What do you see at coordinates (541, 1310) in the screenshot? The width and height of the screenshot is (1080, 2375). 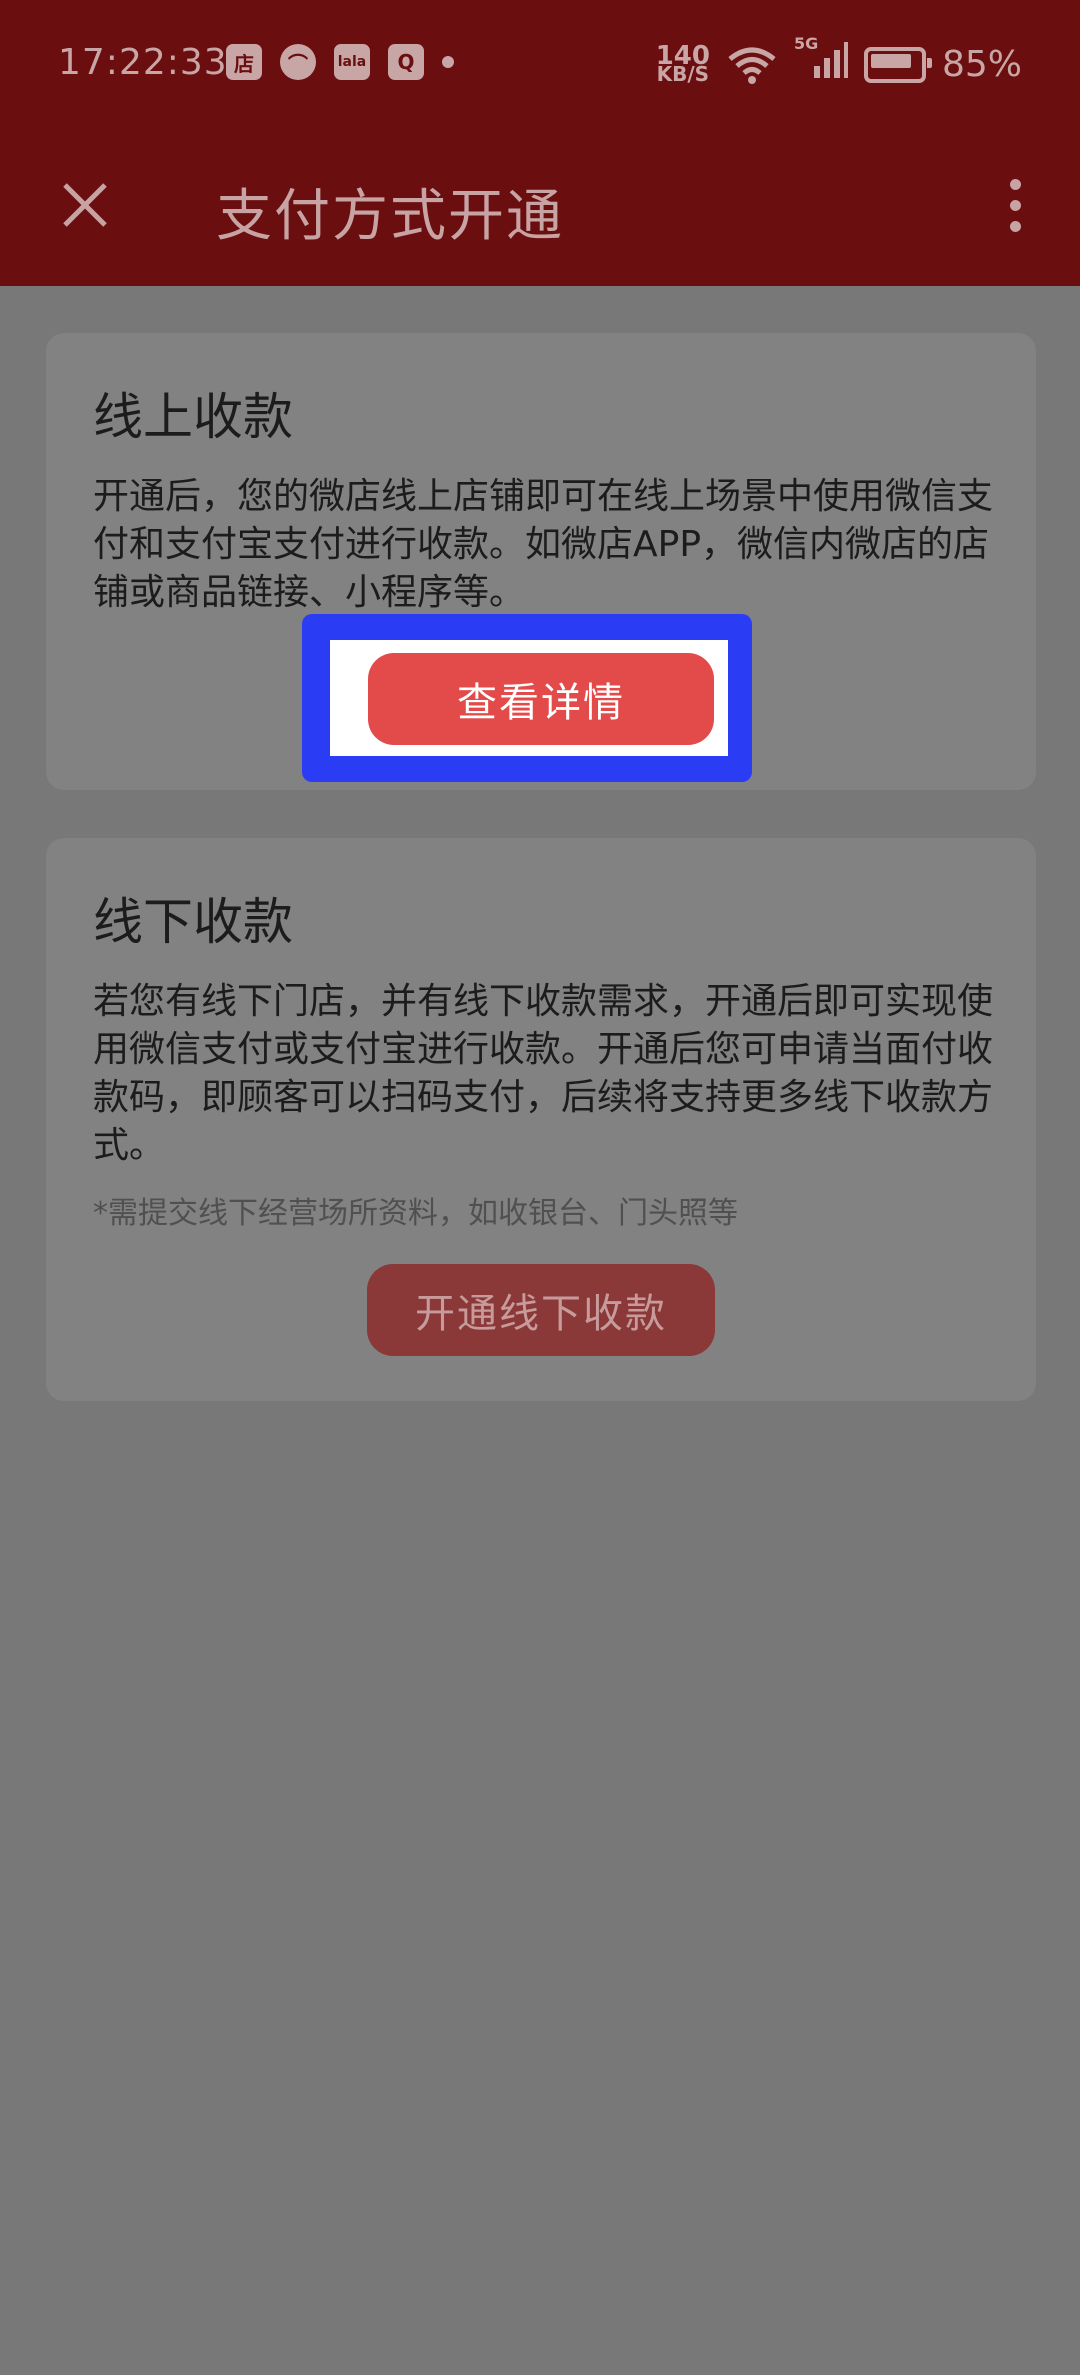 I see `enable-offline-payment-button: 开通线下收款` at bounding box center [541, 1310].